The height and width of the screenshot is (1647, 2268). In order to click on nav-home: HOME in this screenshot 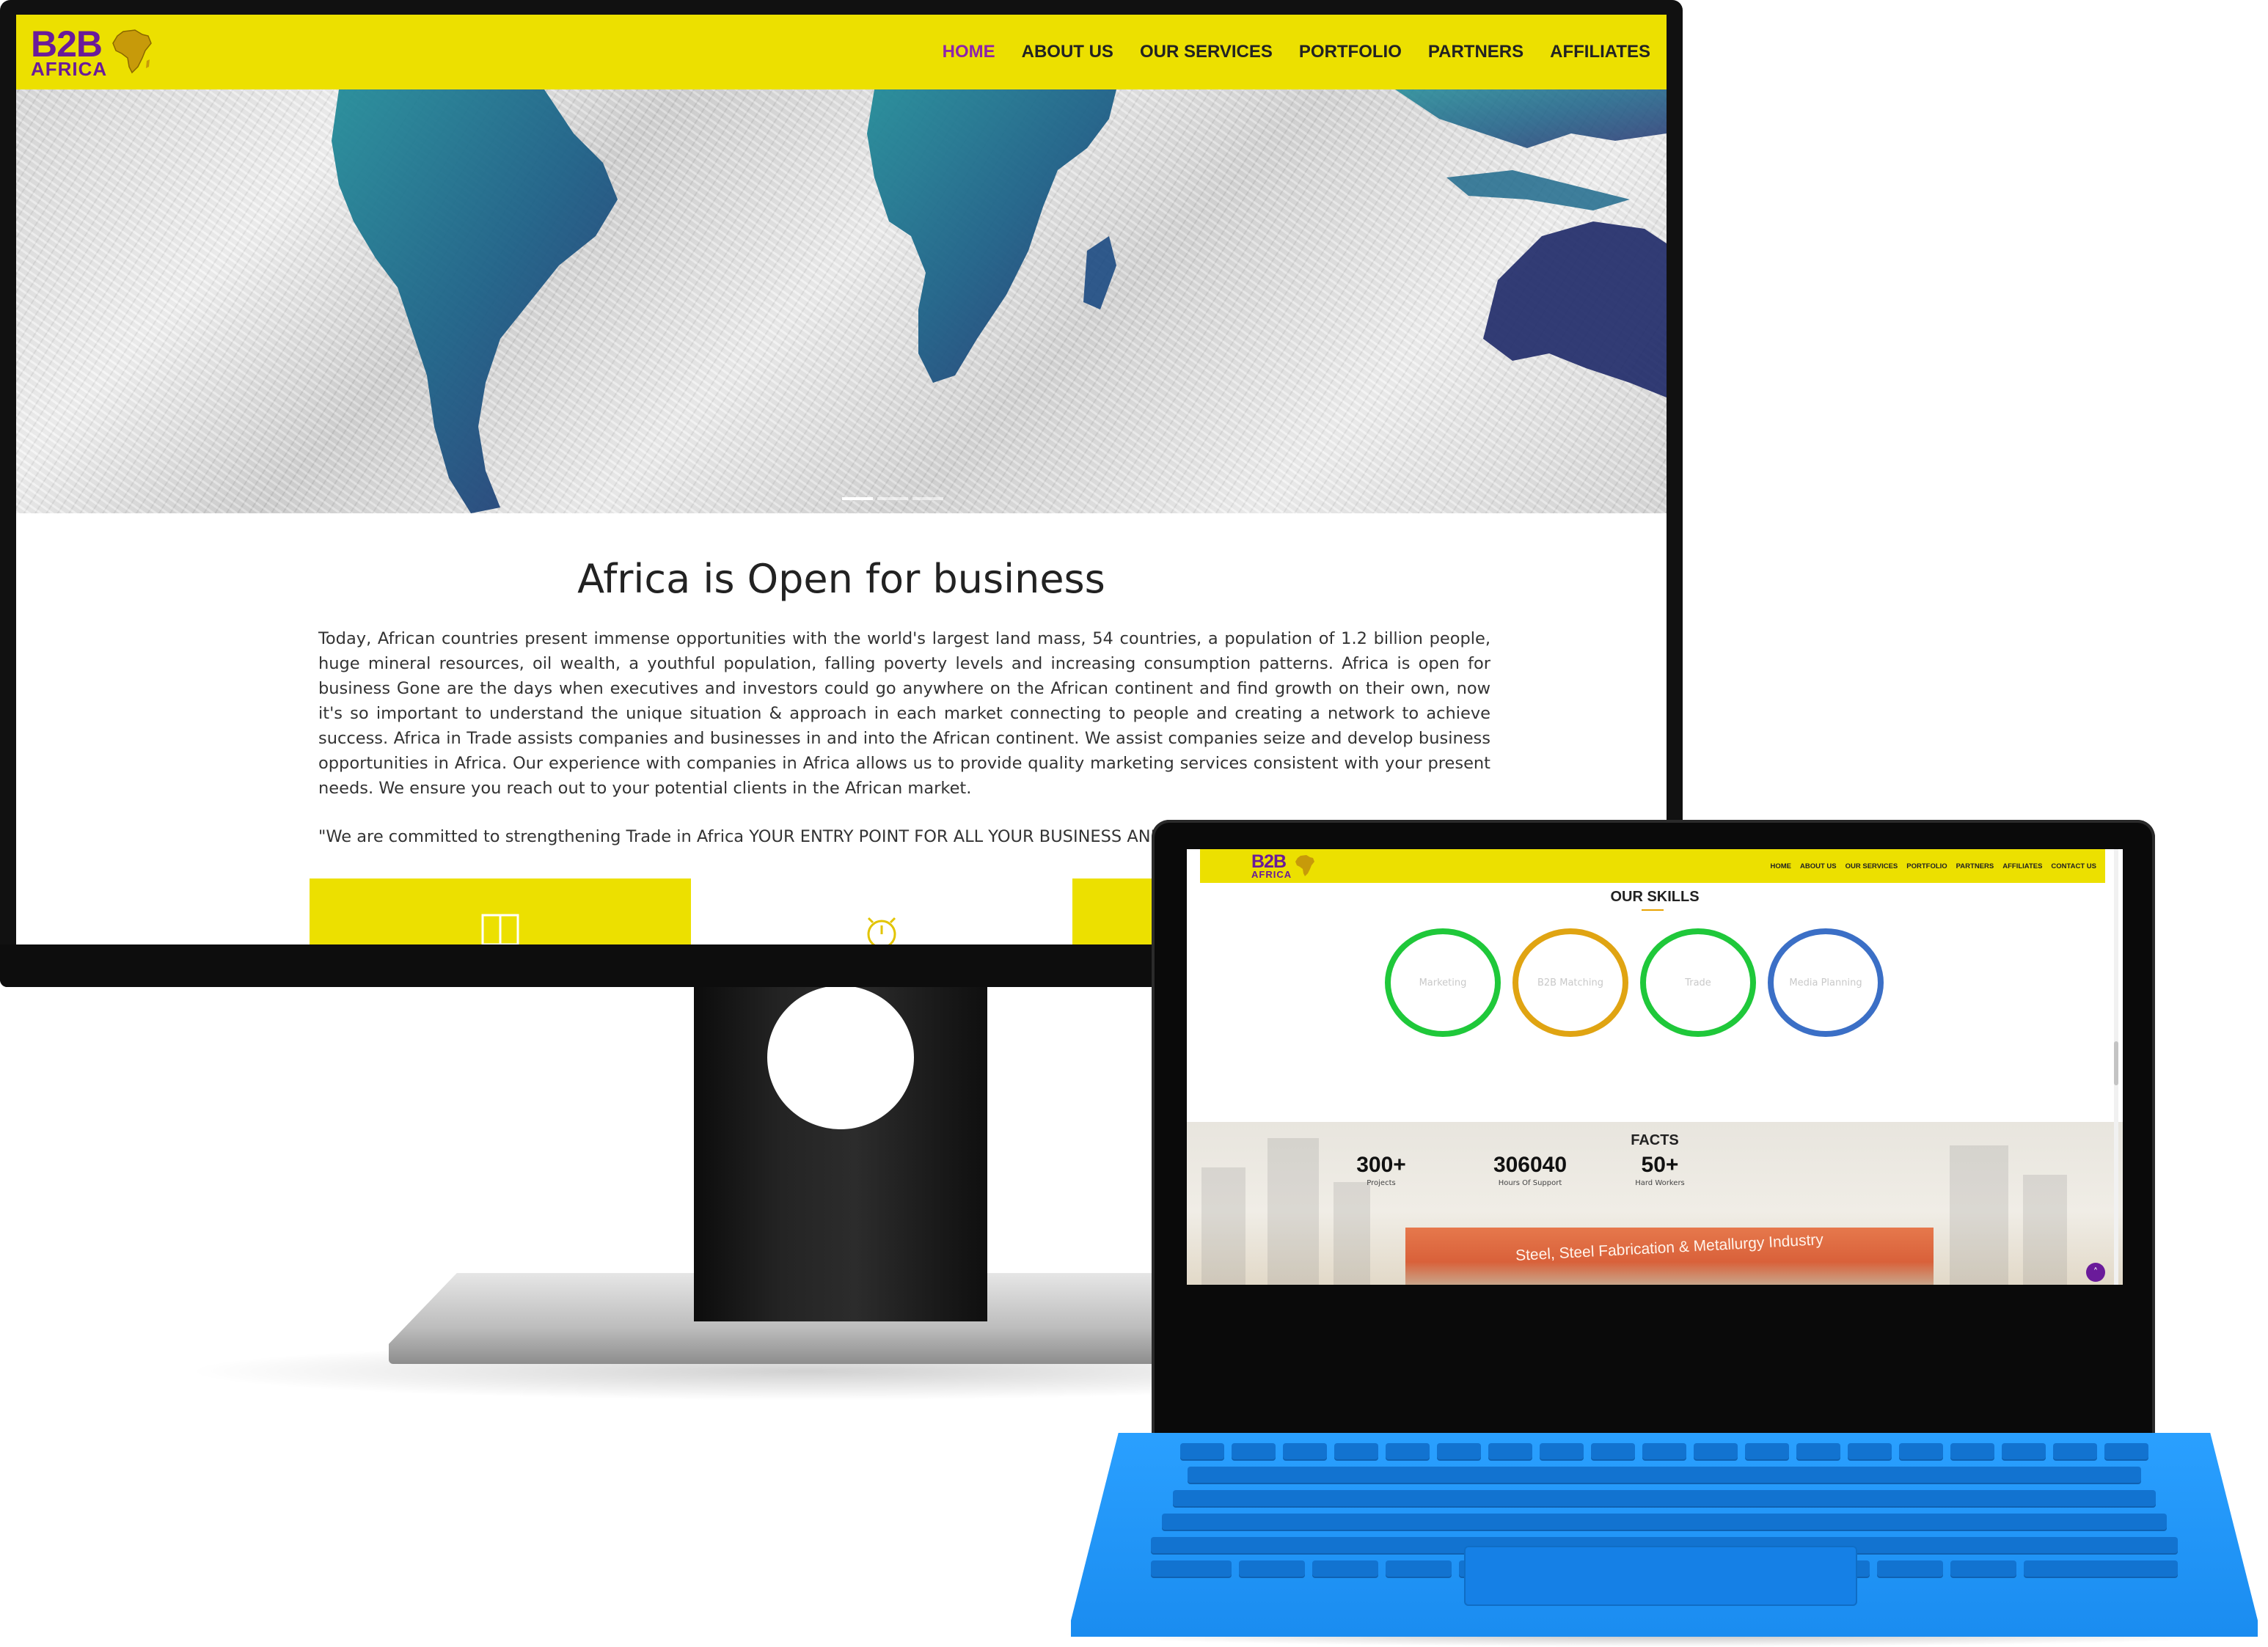, I will do `click(969, 52)`.